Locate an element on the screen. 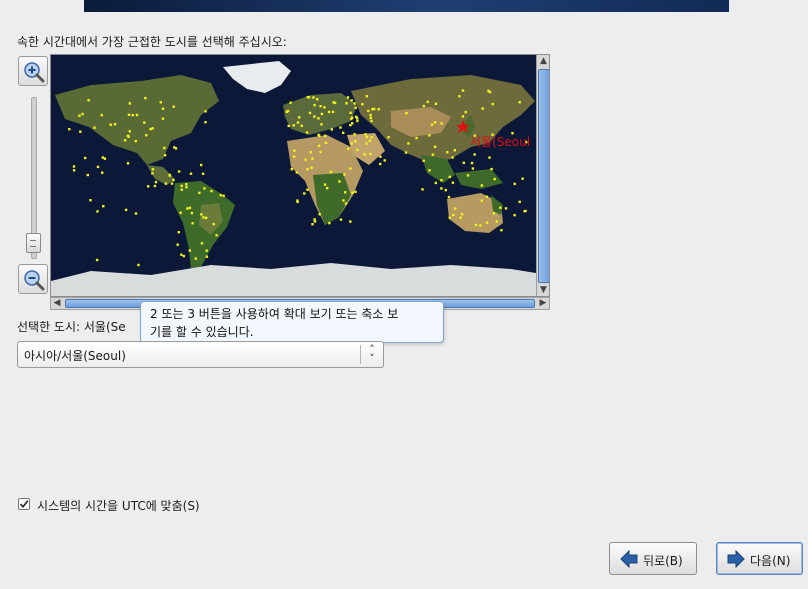 This screenshot has width=808, height=589. utc-checkbox is located at coordinates (24, 504).